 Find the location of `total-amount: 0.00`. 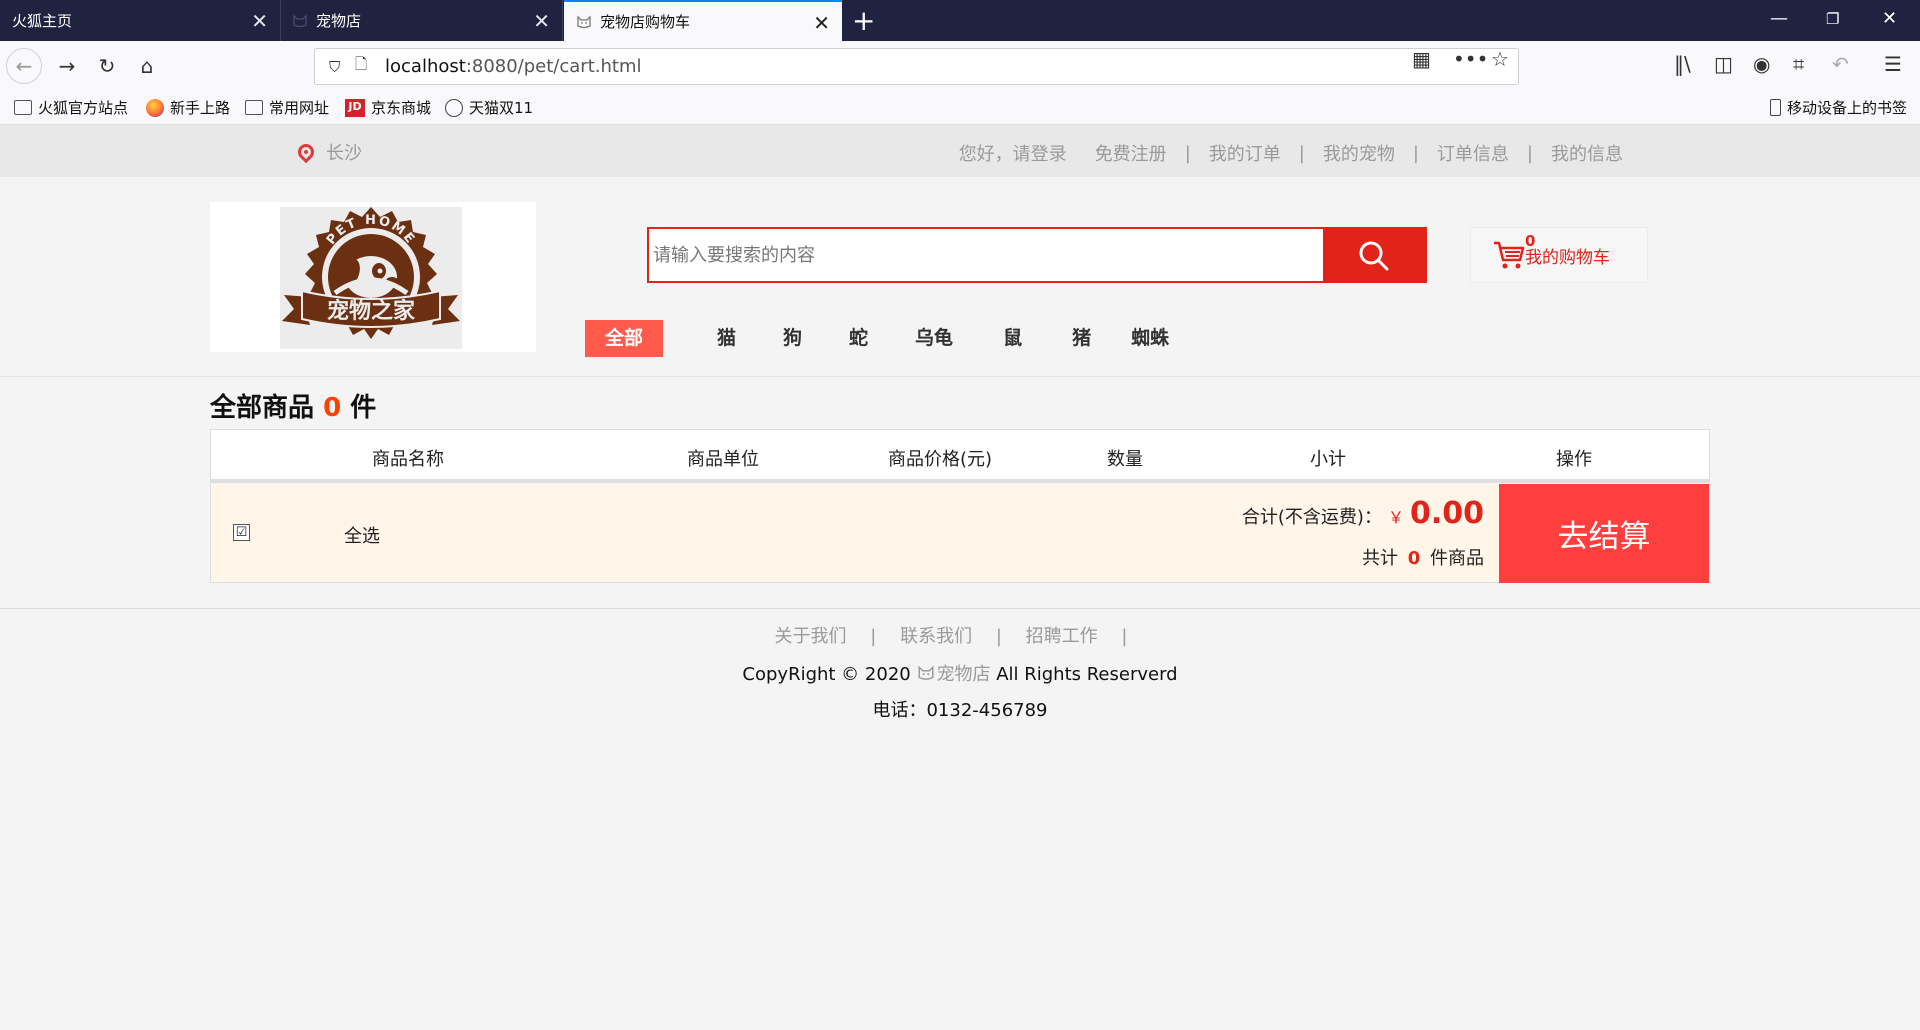

total-amount: 0.00 is located at coordinates (1446, 513).